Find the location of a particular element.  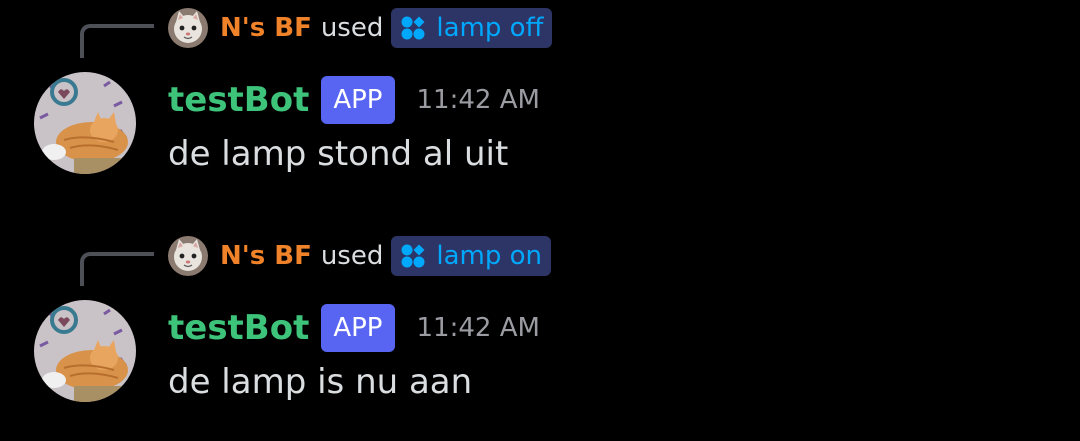

command-chip: lamp off is located at coordinates (472, 28).